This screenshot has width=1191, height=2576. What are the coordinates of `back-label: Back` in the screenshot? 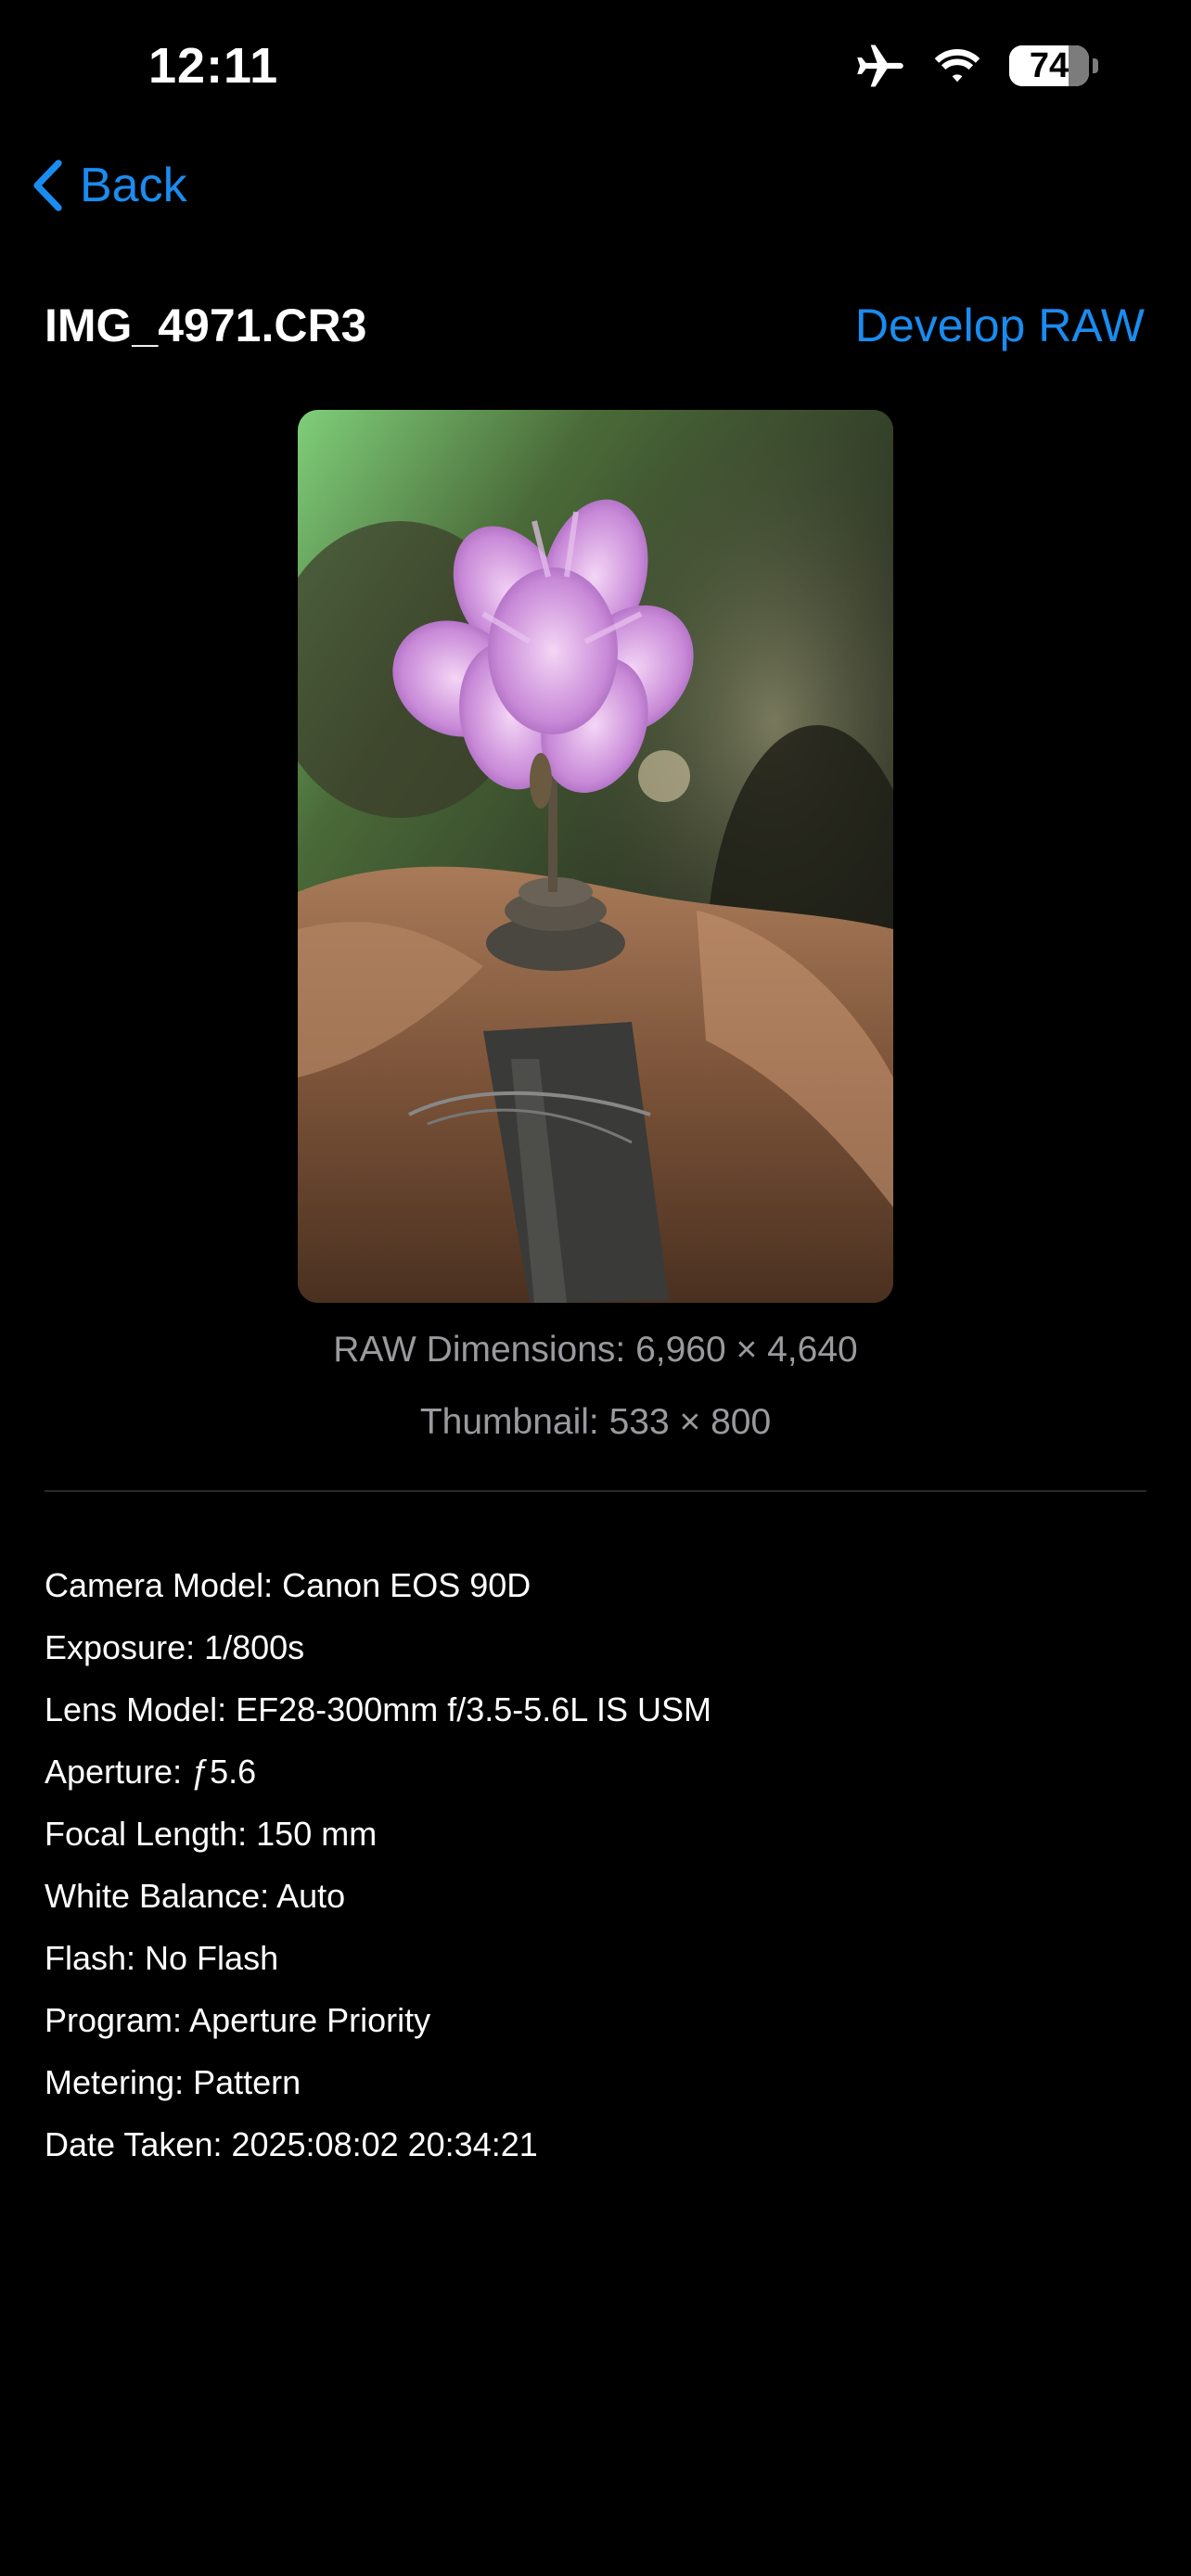 It's located at (133, 186).